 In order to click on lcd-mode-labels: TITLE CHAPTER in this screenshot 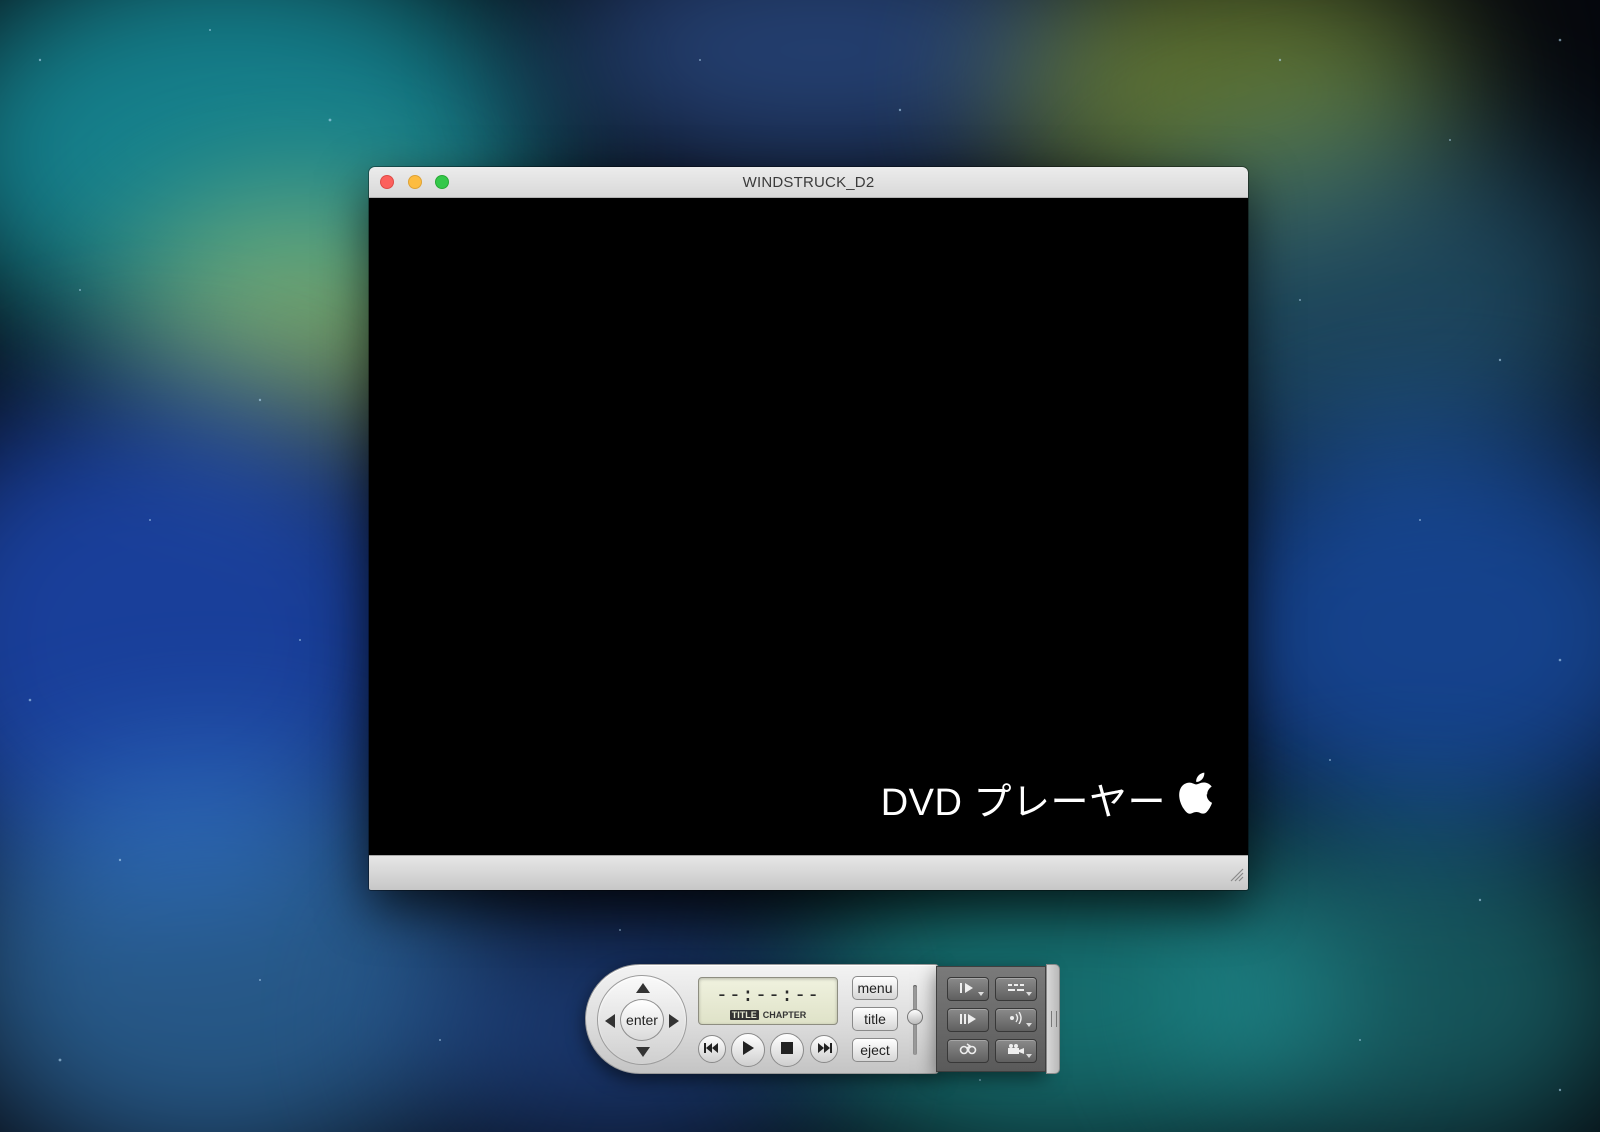, I will do `click(768, 1015)`.